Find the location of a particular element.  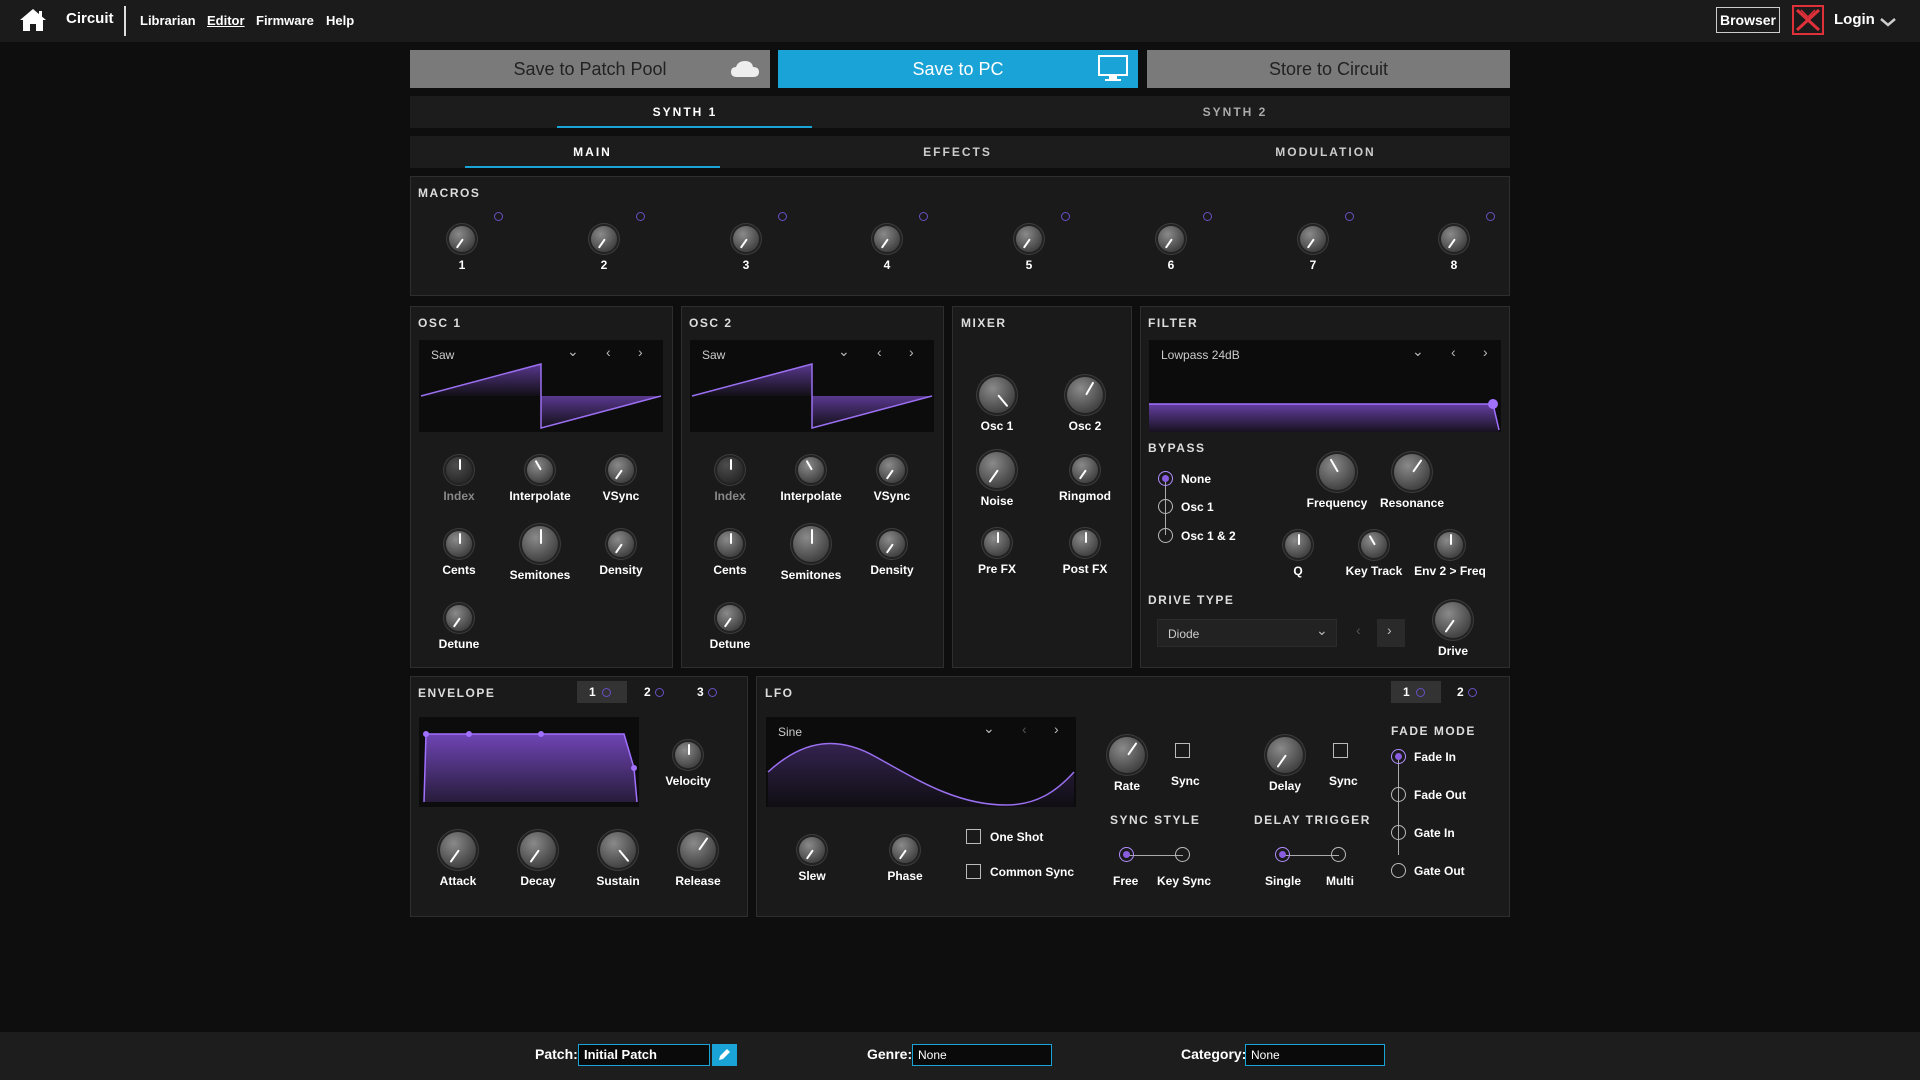

login-link: Login is located at coordinates (1854, 19).